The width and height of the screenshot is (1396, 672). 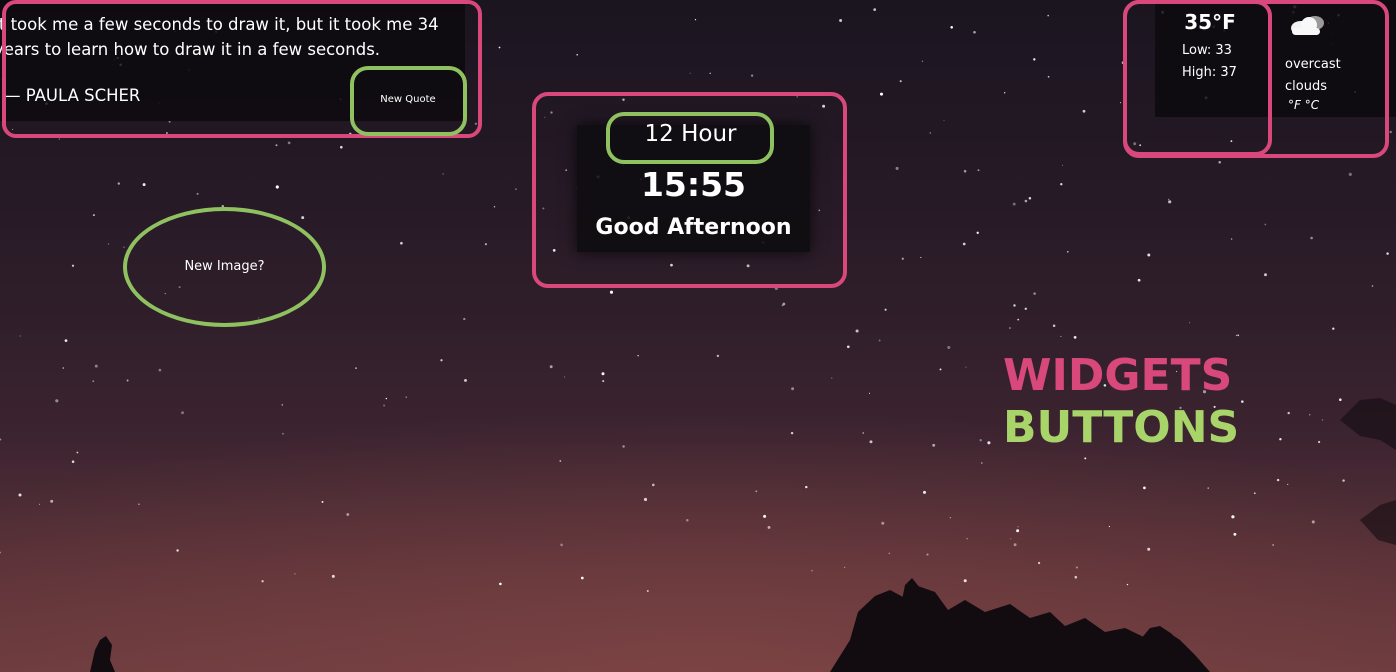 What do you see at coordinates (1210, 22) in the screenshot?
I see `current-temperature: 35°F` at bounding box center [1210, 22].